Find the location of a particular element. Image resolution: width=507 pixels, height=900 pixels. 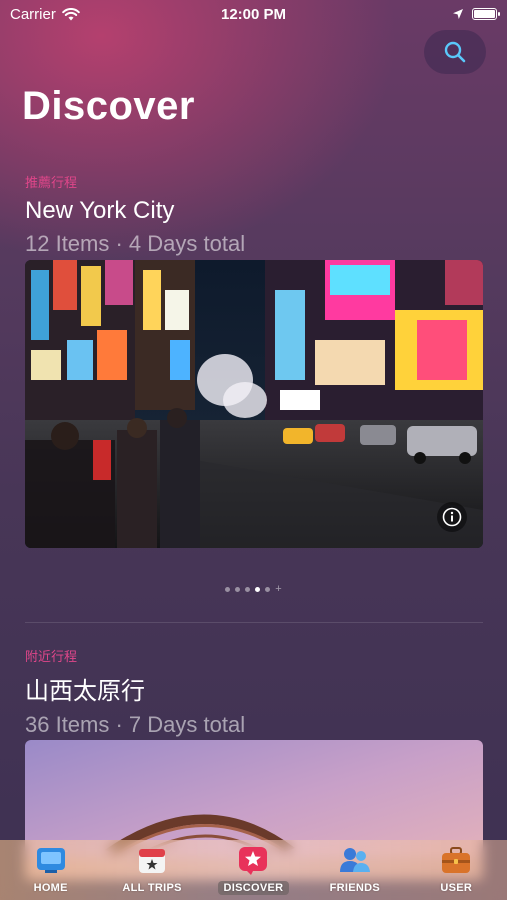

tab-friends: FRIENDS is located at coordinates (355, 869).